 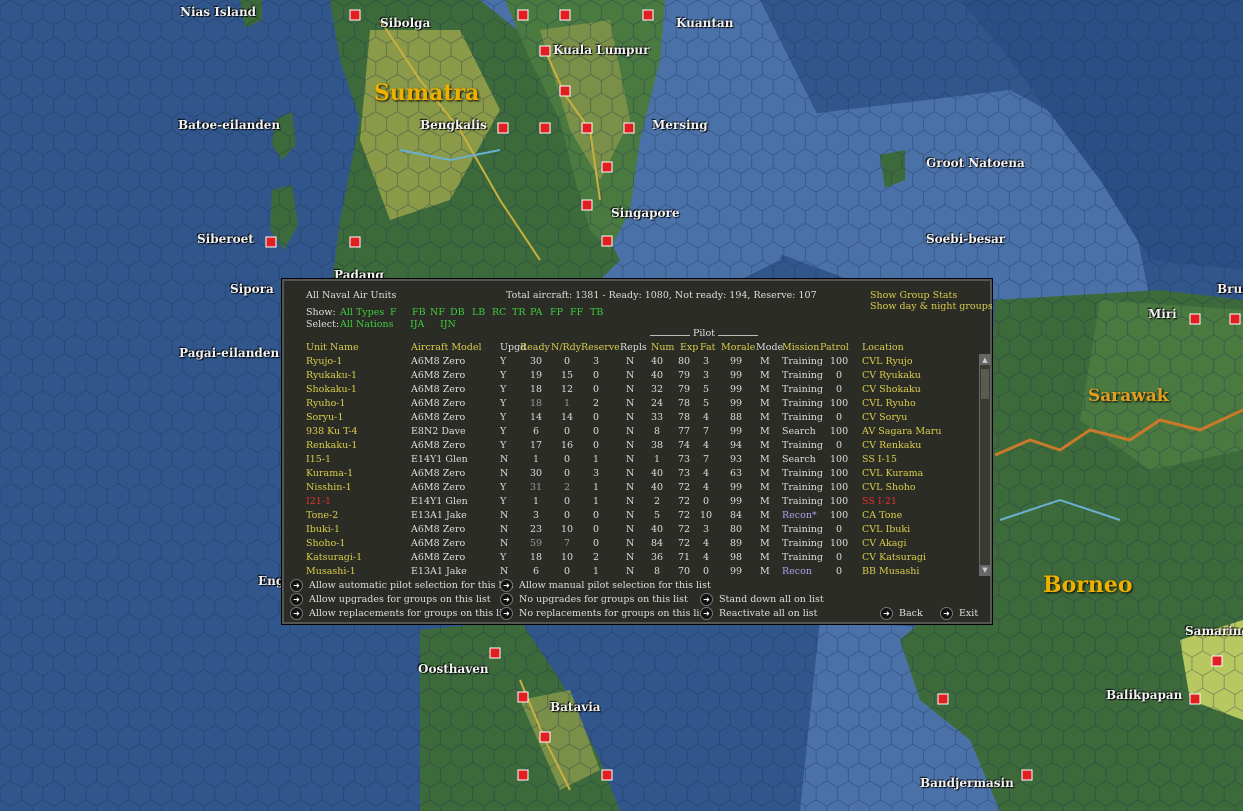 I want to click on cell-ready: 19, so click(x=536, y=375).